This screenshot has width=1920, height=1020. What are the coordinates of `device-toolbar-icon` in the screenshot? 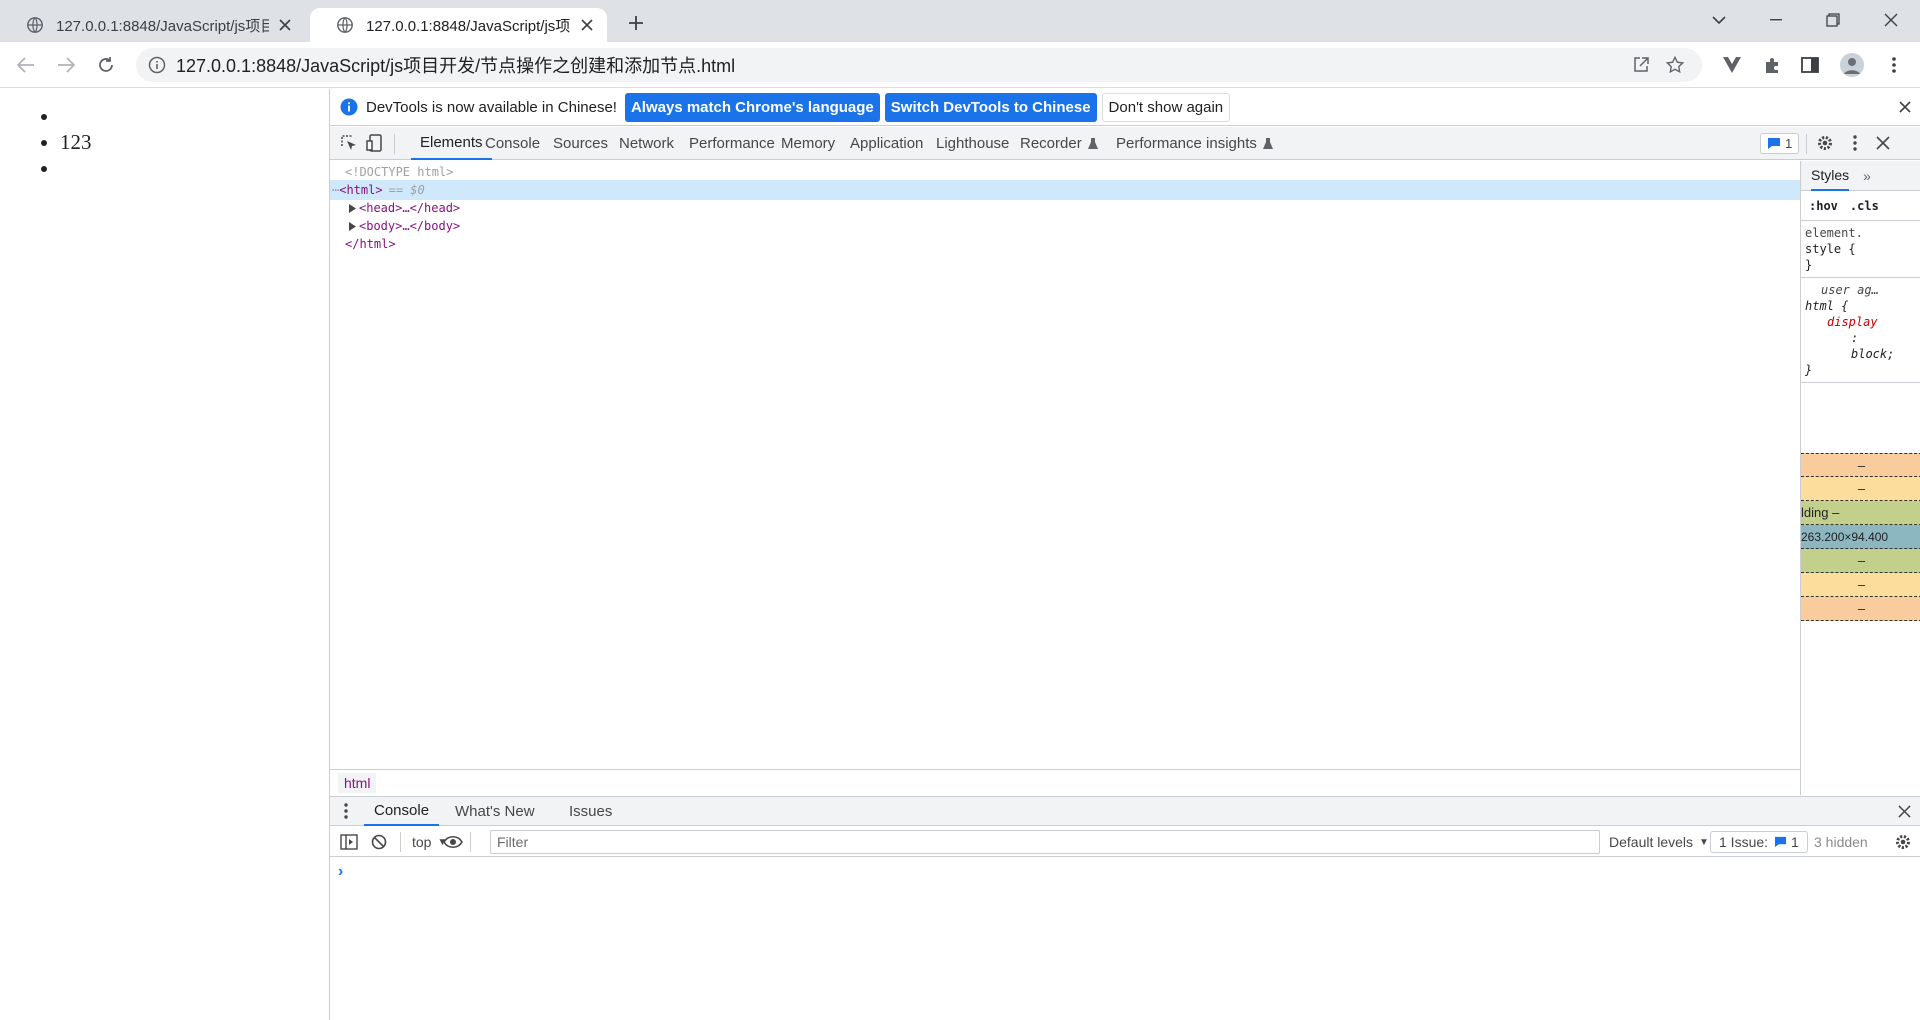 It's located at (375, 143).